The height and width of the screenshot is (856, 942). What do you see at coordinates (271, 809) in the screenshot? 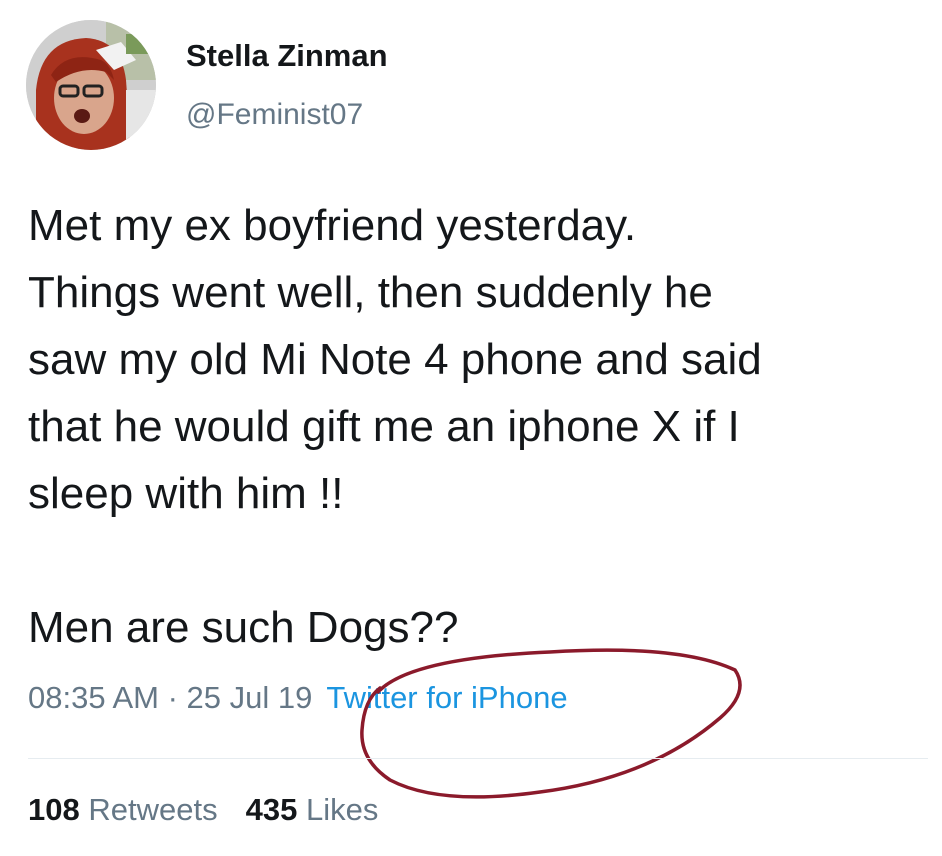
I see `likes-count: 435` at bounding box center [271, 809].